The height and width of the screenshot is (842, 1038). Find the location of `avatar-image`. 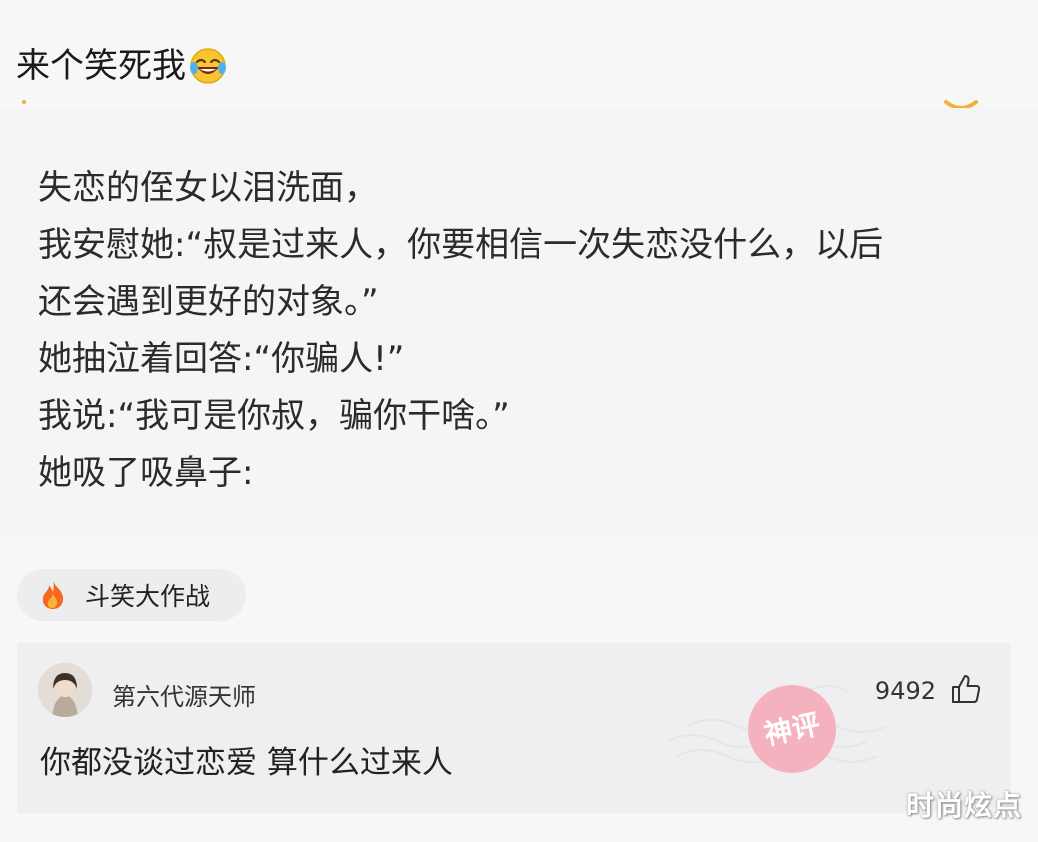

avatar-image is located at coordinates (65, 690).